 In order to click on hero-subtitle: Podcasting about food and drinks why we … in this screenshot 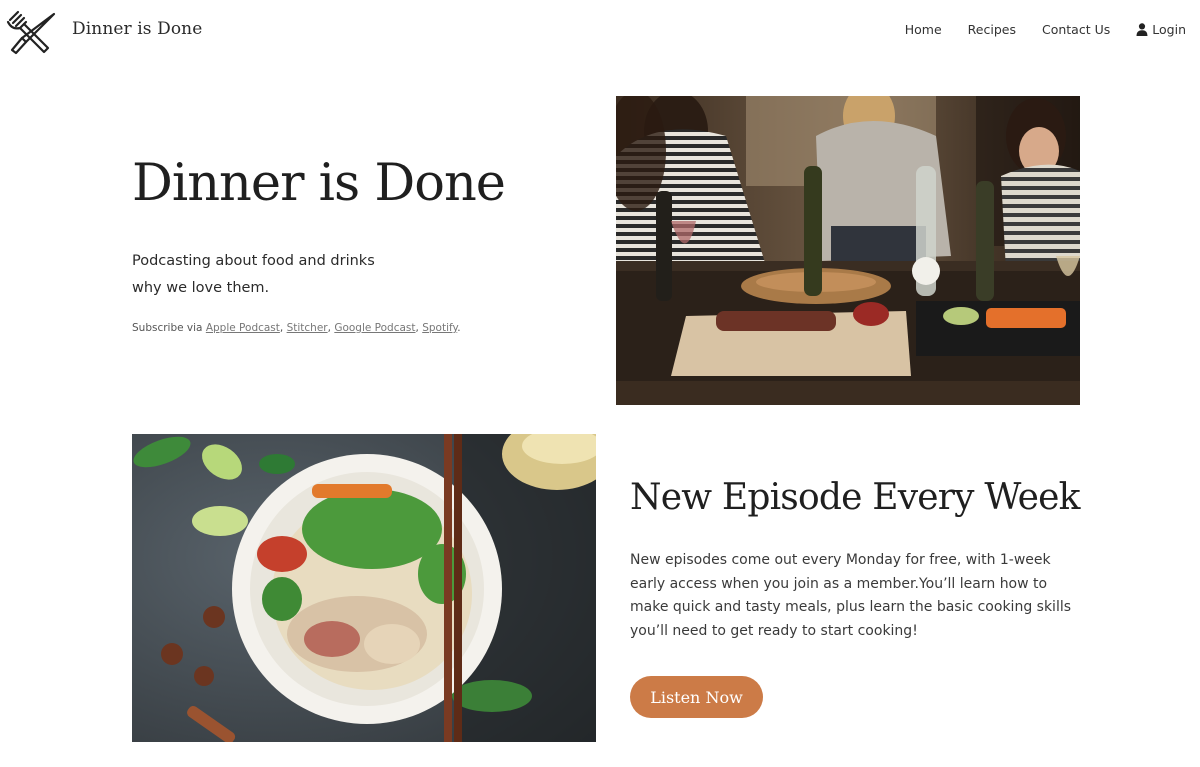, I will do `click(282, 275)`.